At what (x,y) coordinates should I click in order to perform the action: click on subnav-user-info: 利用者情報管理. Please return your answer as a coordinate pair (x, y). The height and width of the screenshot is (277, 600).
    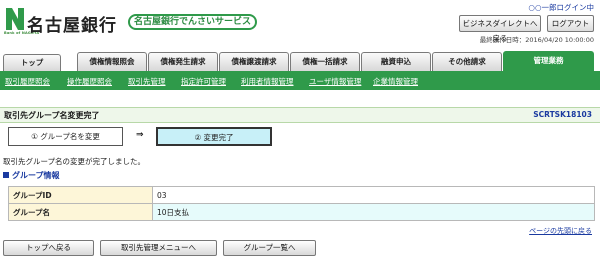
    Looking at the image, I should click on (267, 81).